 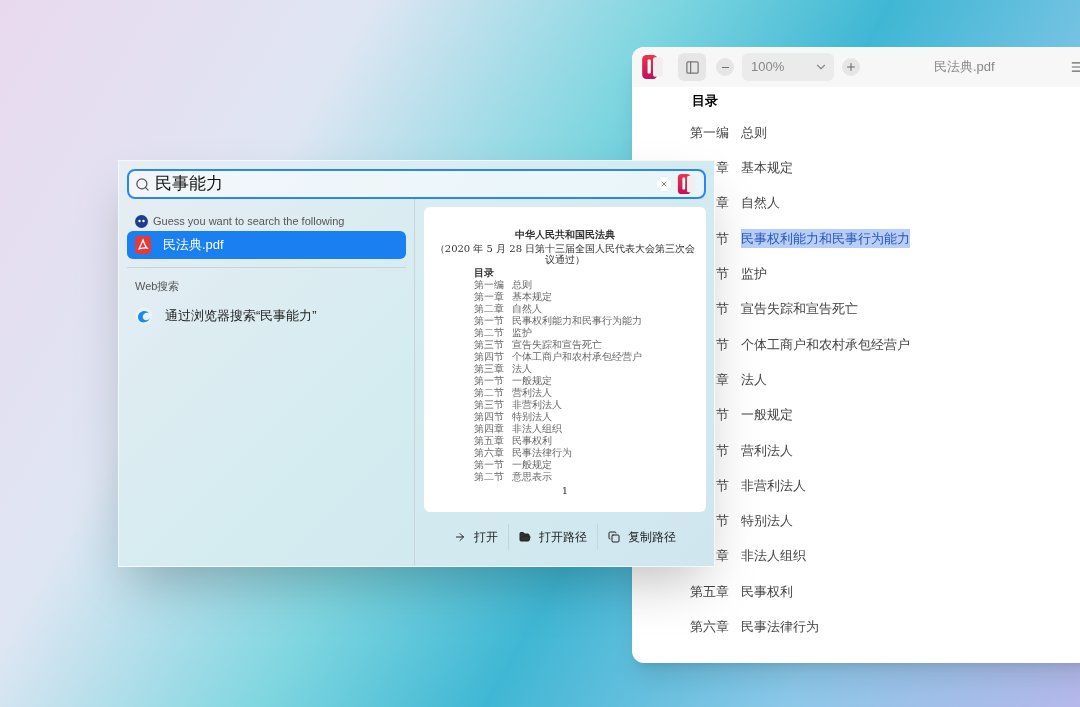 I want to click on clear-button, so click(x=664, y=184).